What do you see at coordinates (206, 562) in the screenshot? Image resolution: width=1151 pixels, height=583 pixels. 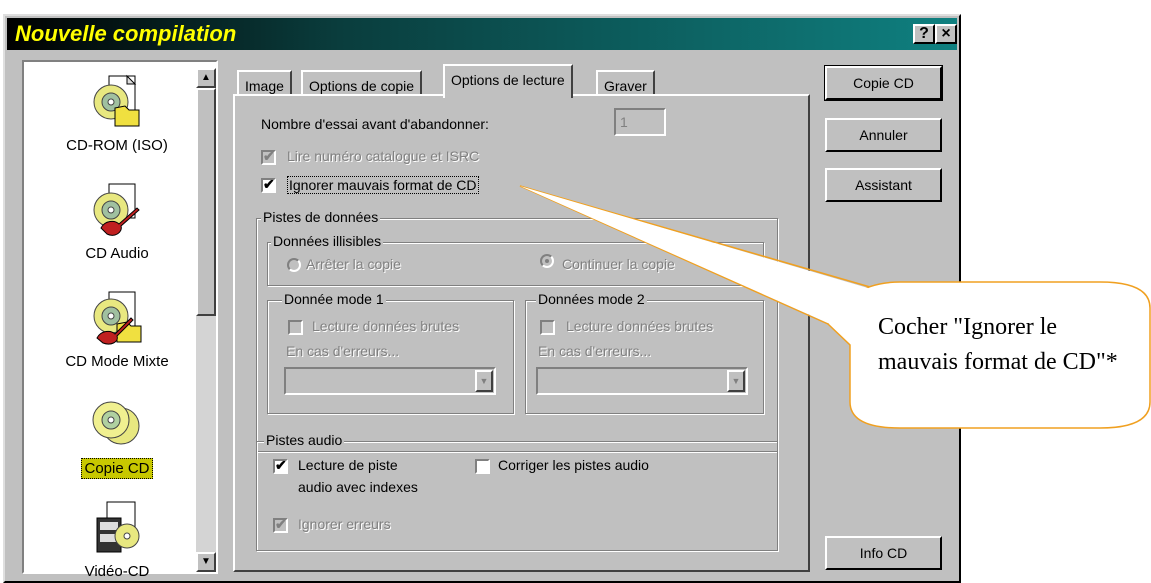 I see `scroll-down-icon: ▼` at bounding box center [206, 562].